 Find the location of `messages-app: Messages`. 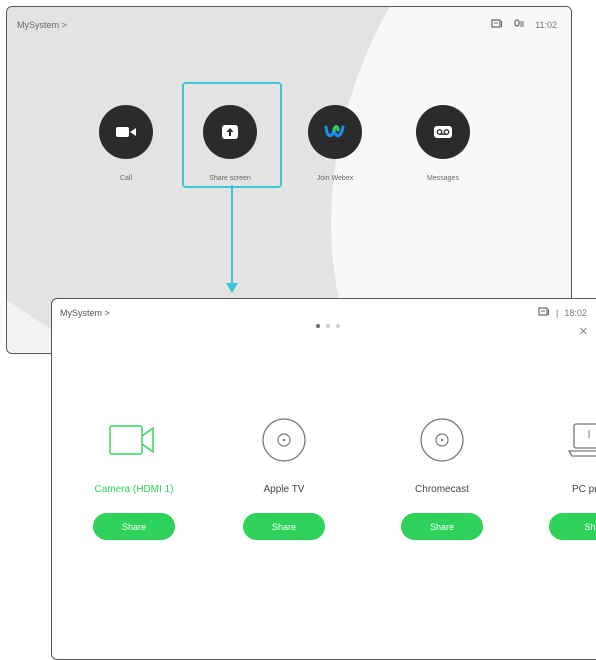

messages-app: Messages is located at coordinates (443, 143).